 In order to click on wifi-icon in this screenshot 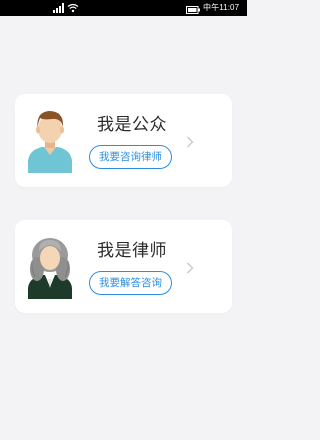, I will do `click(73, 8)`.